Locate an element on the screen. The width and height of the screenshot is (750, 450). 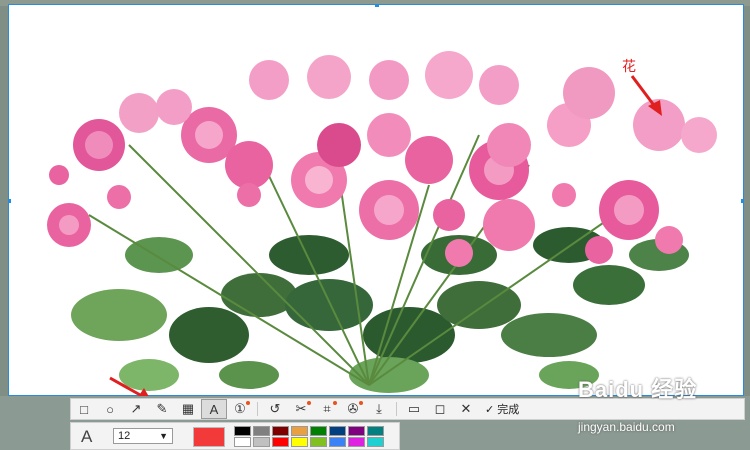
share-tool-icon: ◻ is located at coordinates (440, 409).